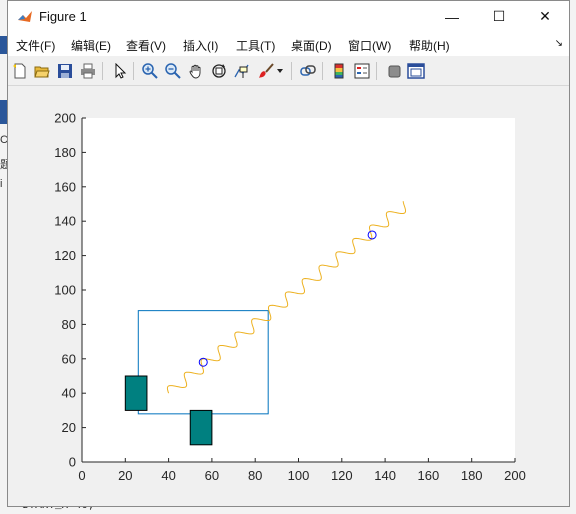  I want to click on y-tick-label: 140, so click(65, 221).